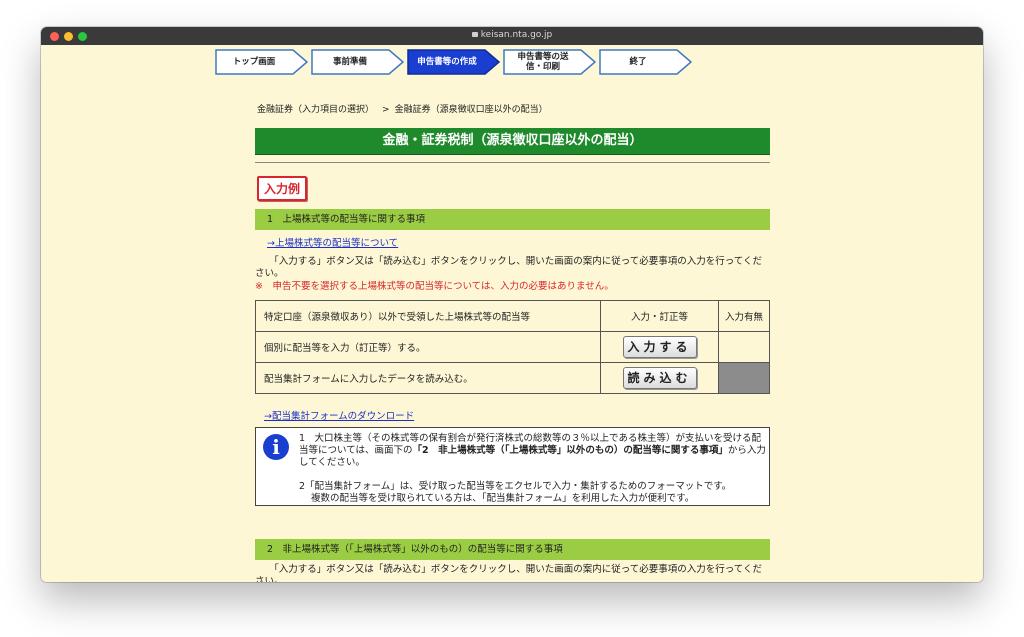 The width and height of the screenshot is (1024, 637). I want to click on row-label: 配当集計フォームに入力したデータを読み込む。, so click(428, 378).